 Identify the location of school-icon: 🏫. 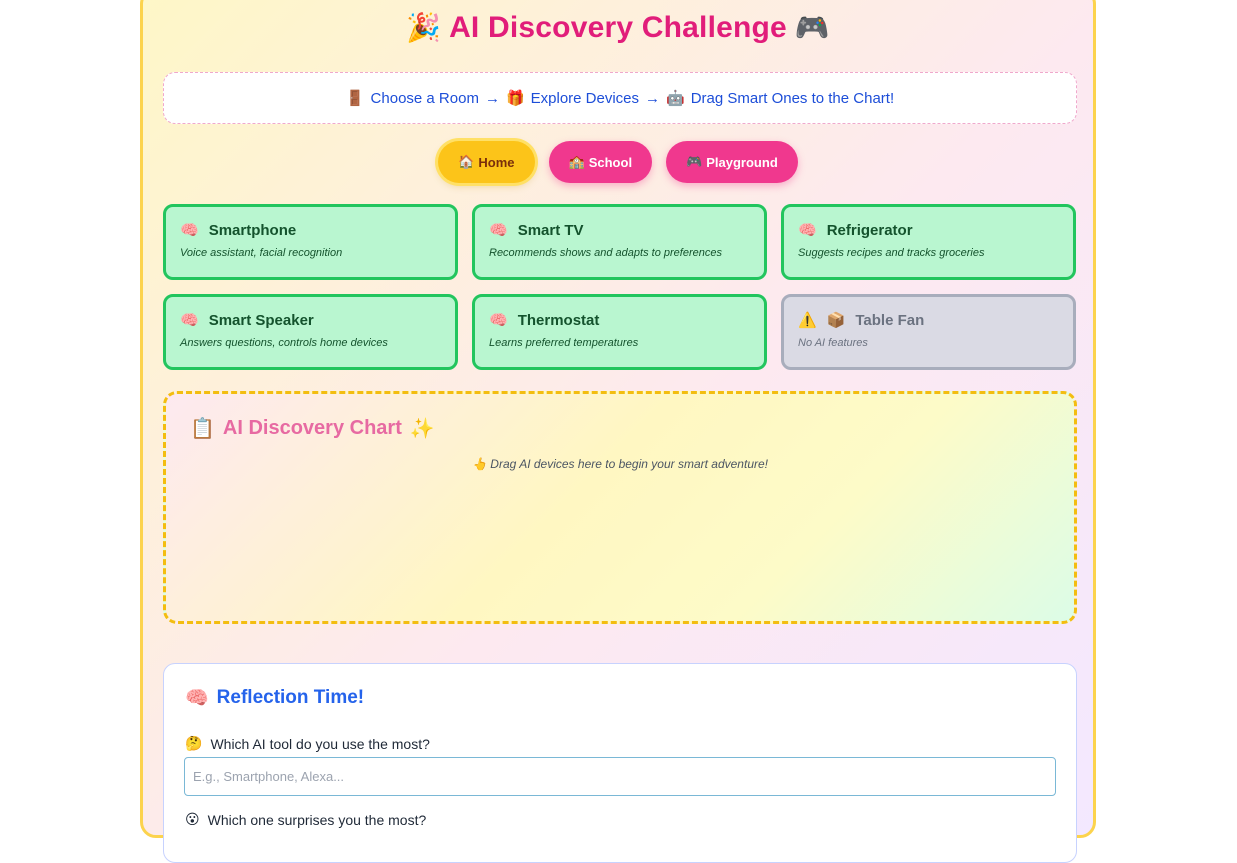
(576, 161).